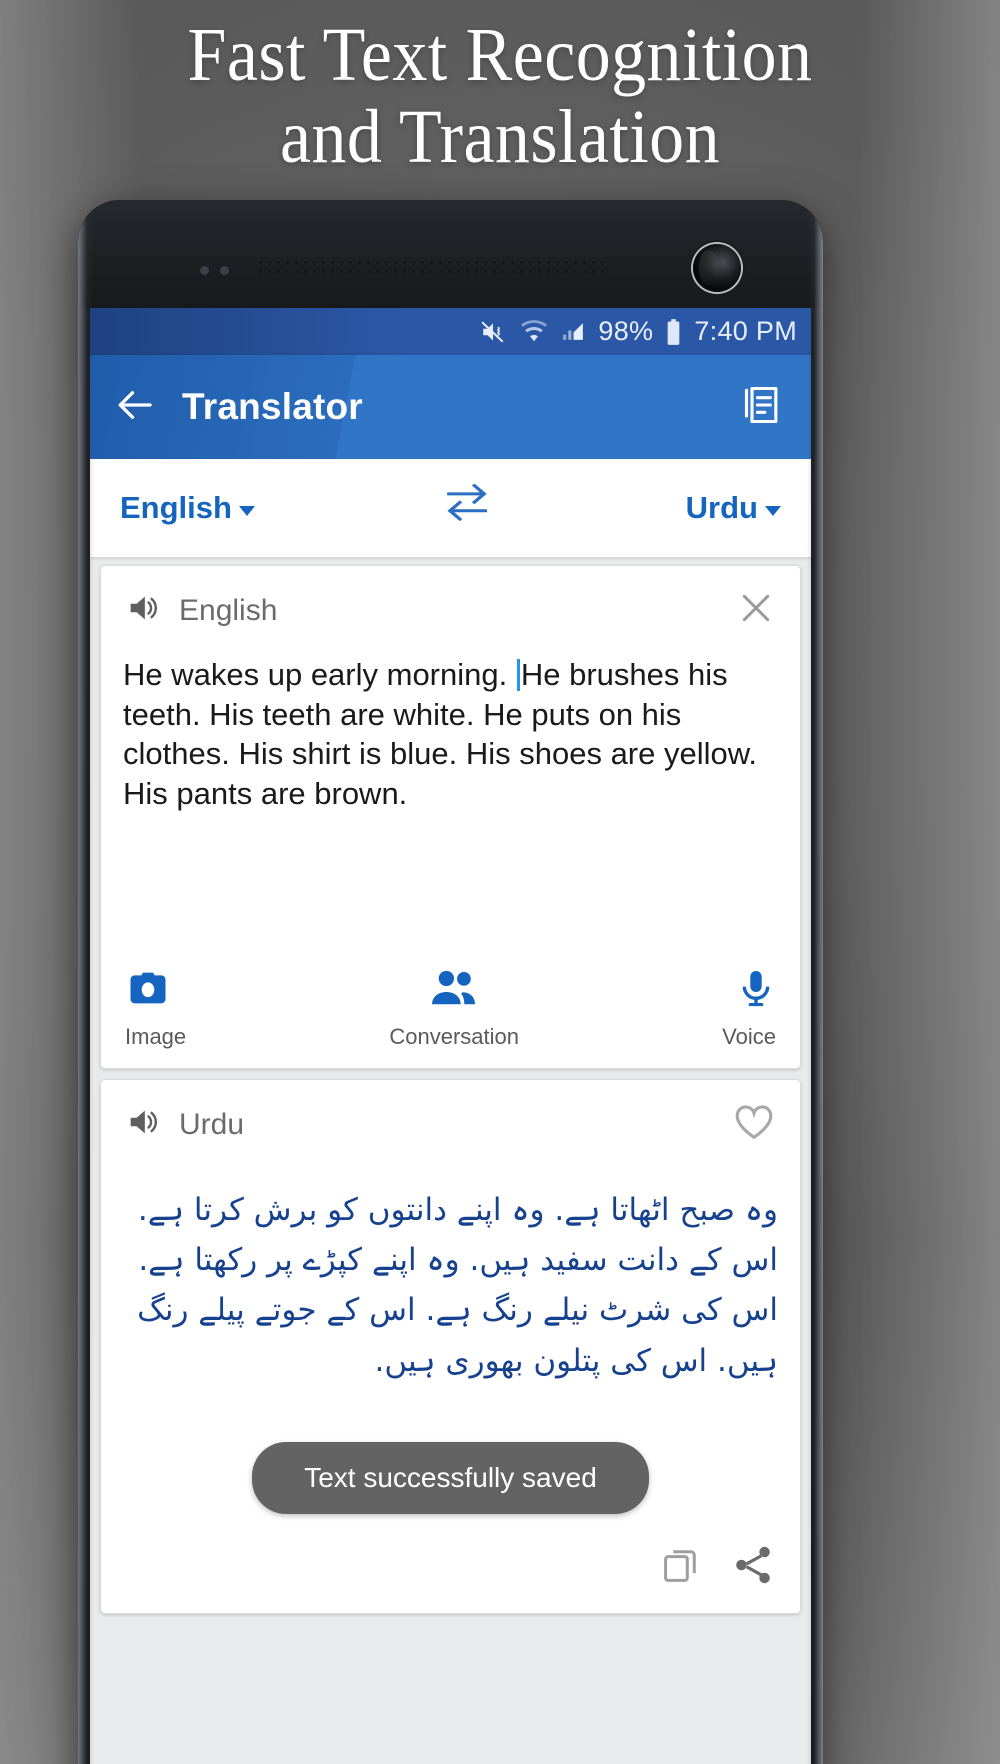 This screenshot has height=1764, width=1000. What do you see at coordinates (500, 55) in the screenshot?
I see `headline-line-1: Fast Text Recognition` at bounding box center [500, 55].